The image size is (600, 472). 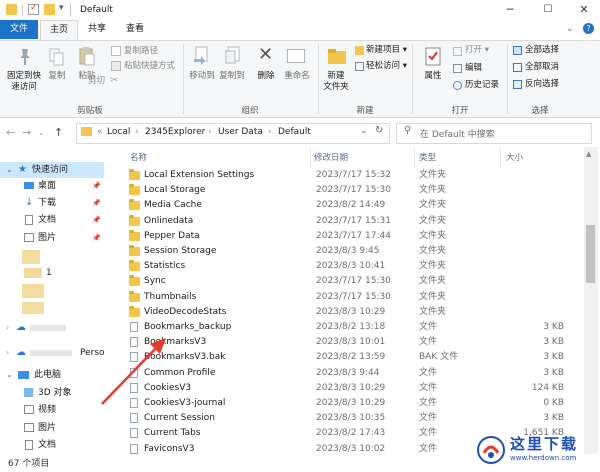 I want to click on collapse-ribbon-icon: ⌄, so click(x=570, y=29).